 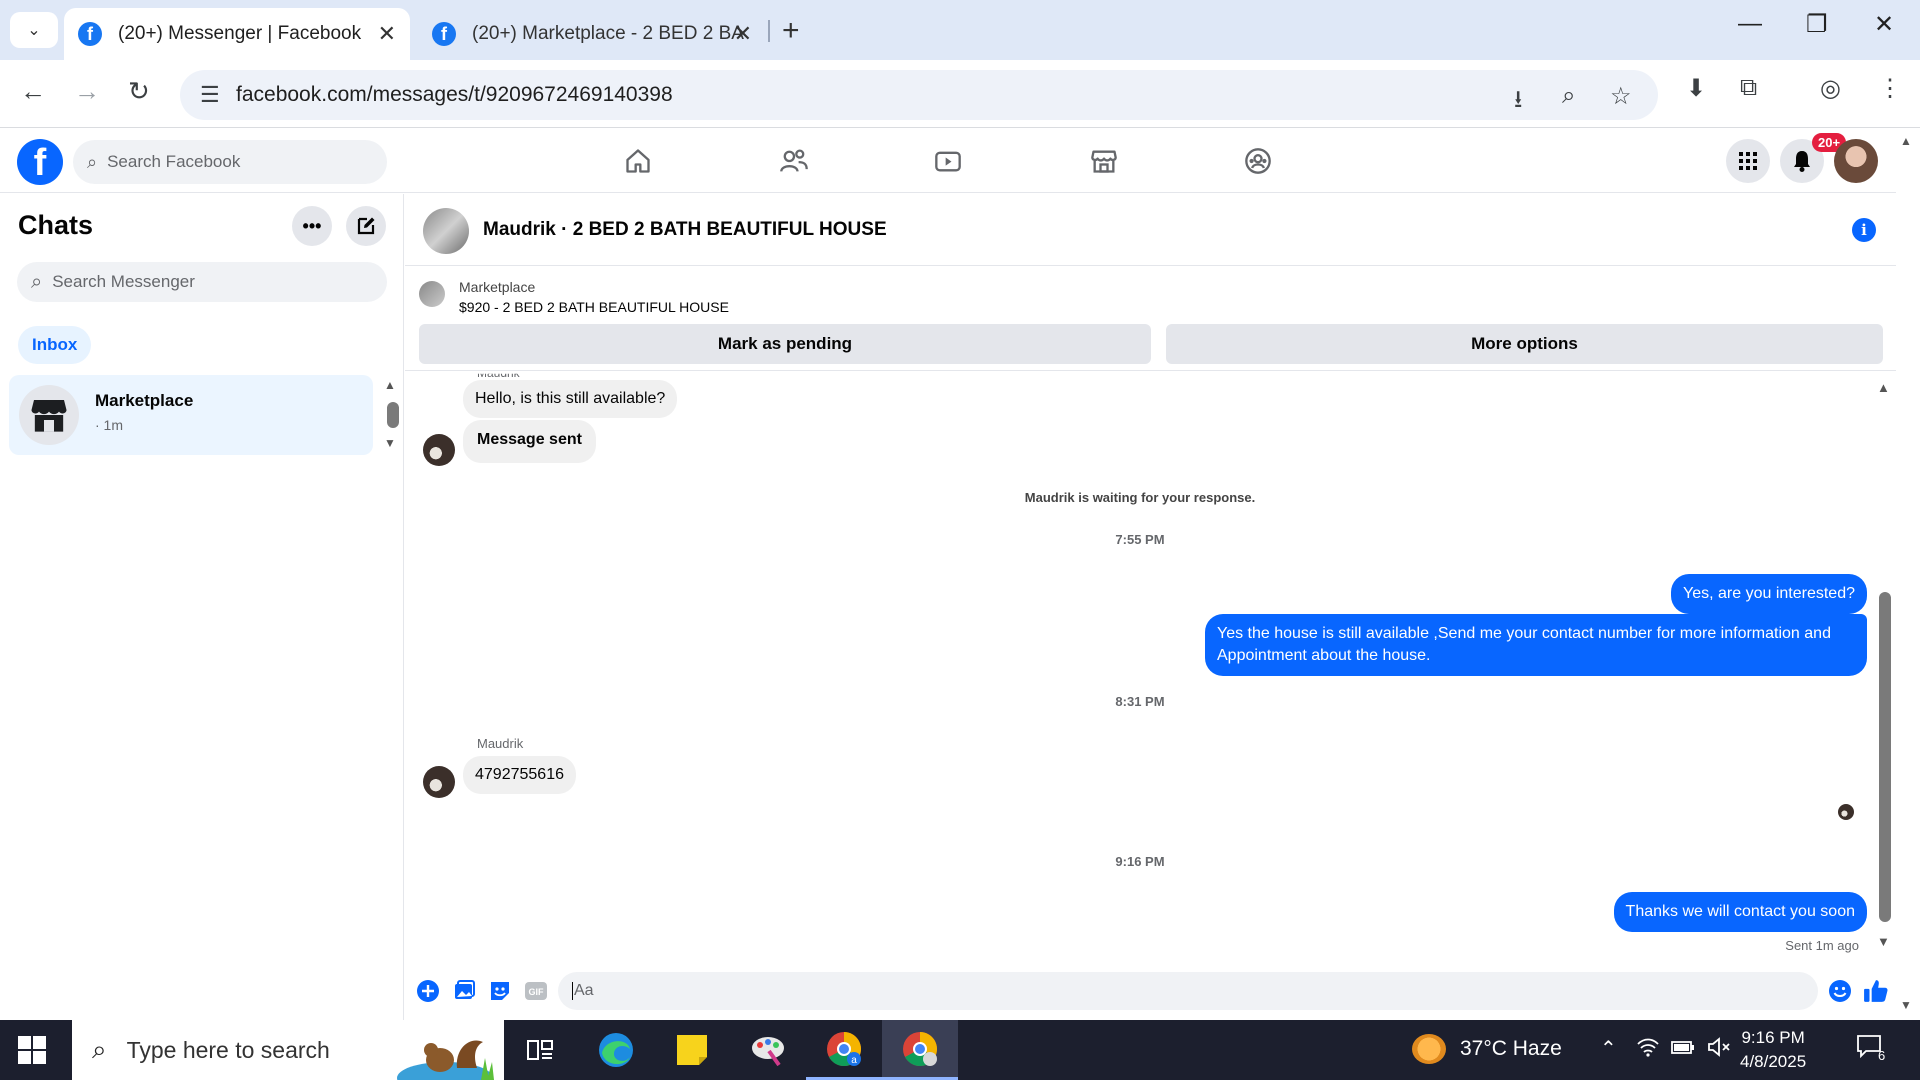 I want to click on chrome-profile-b-icon, so click(x=920, y=1050).